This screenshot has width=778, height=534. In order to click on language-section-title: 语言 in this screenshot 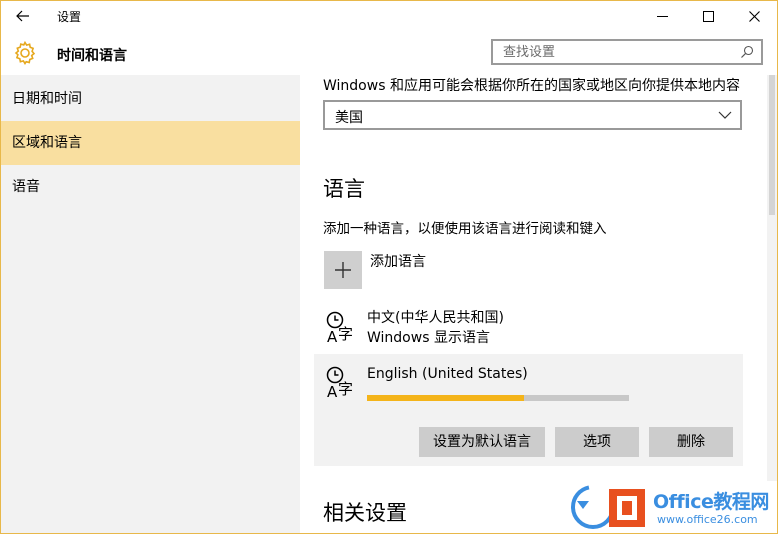, I will do `click(344, 189)`.